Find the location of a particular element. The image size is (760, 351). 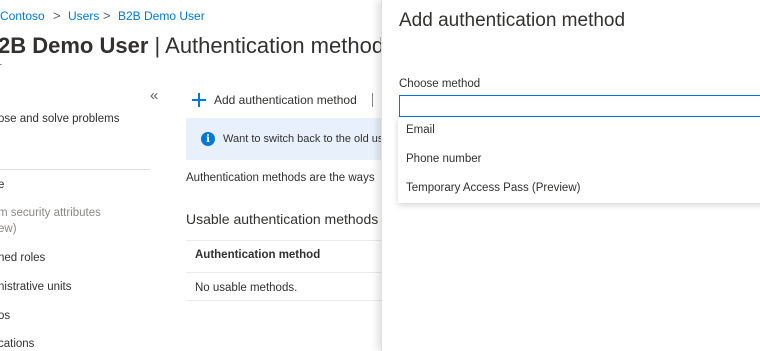

nav-item-custom-security-attributes: m security attributes is located at coordinates (50, 213).